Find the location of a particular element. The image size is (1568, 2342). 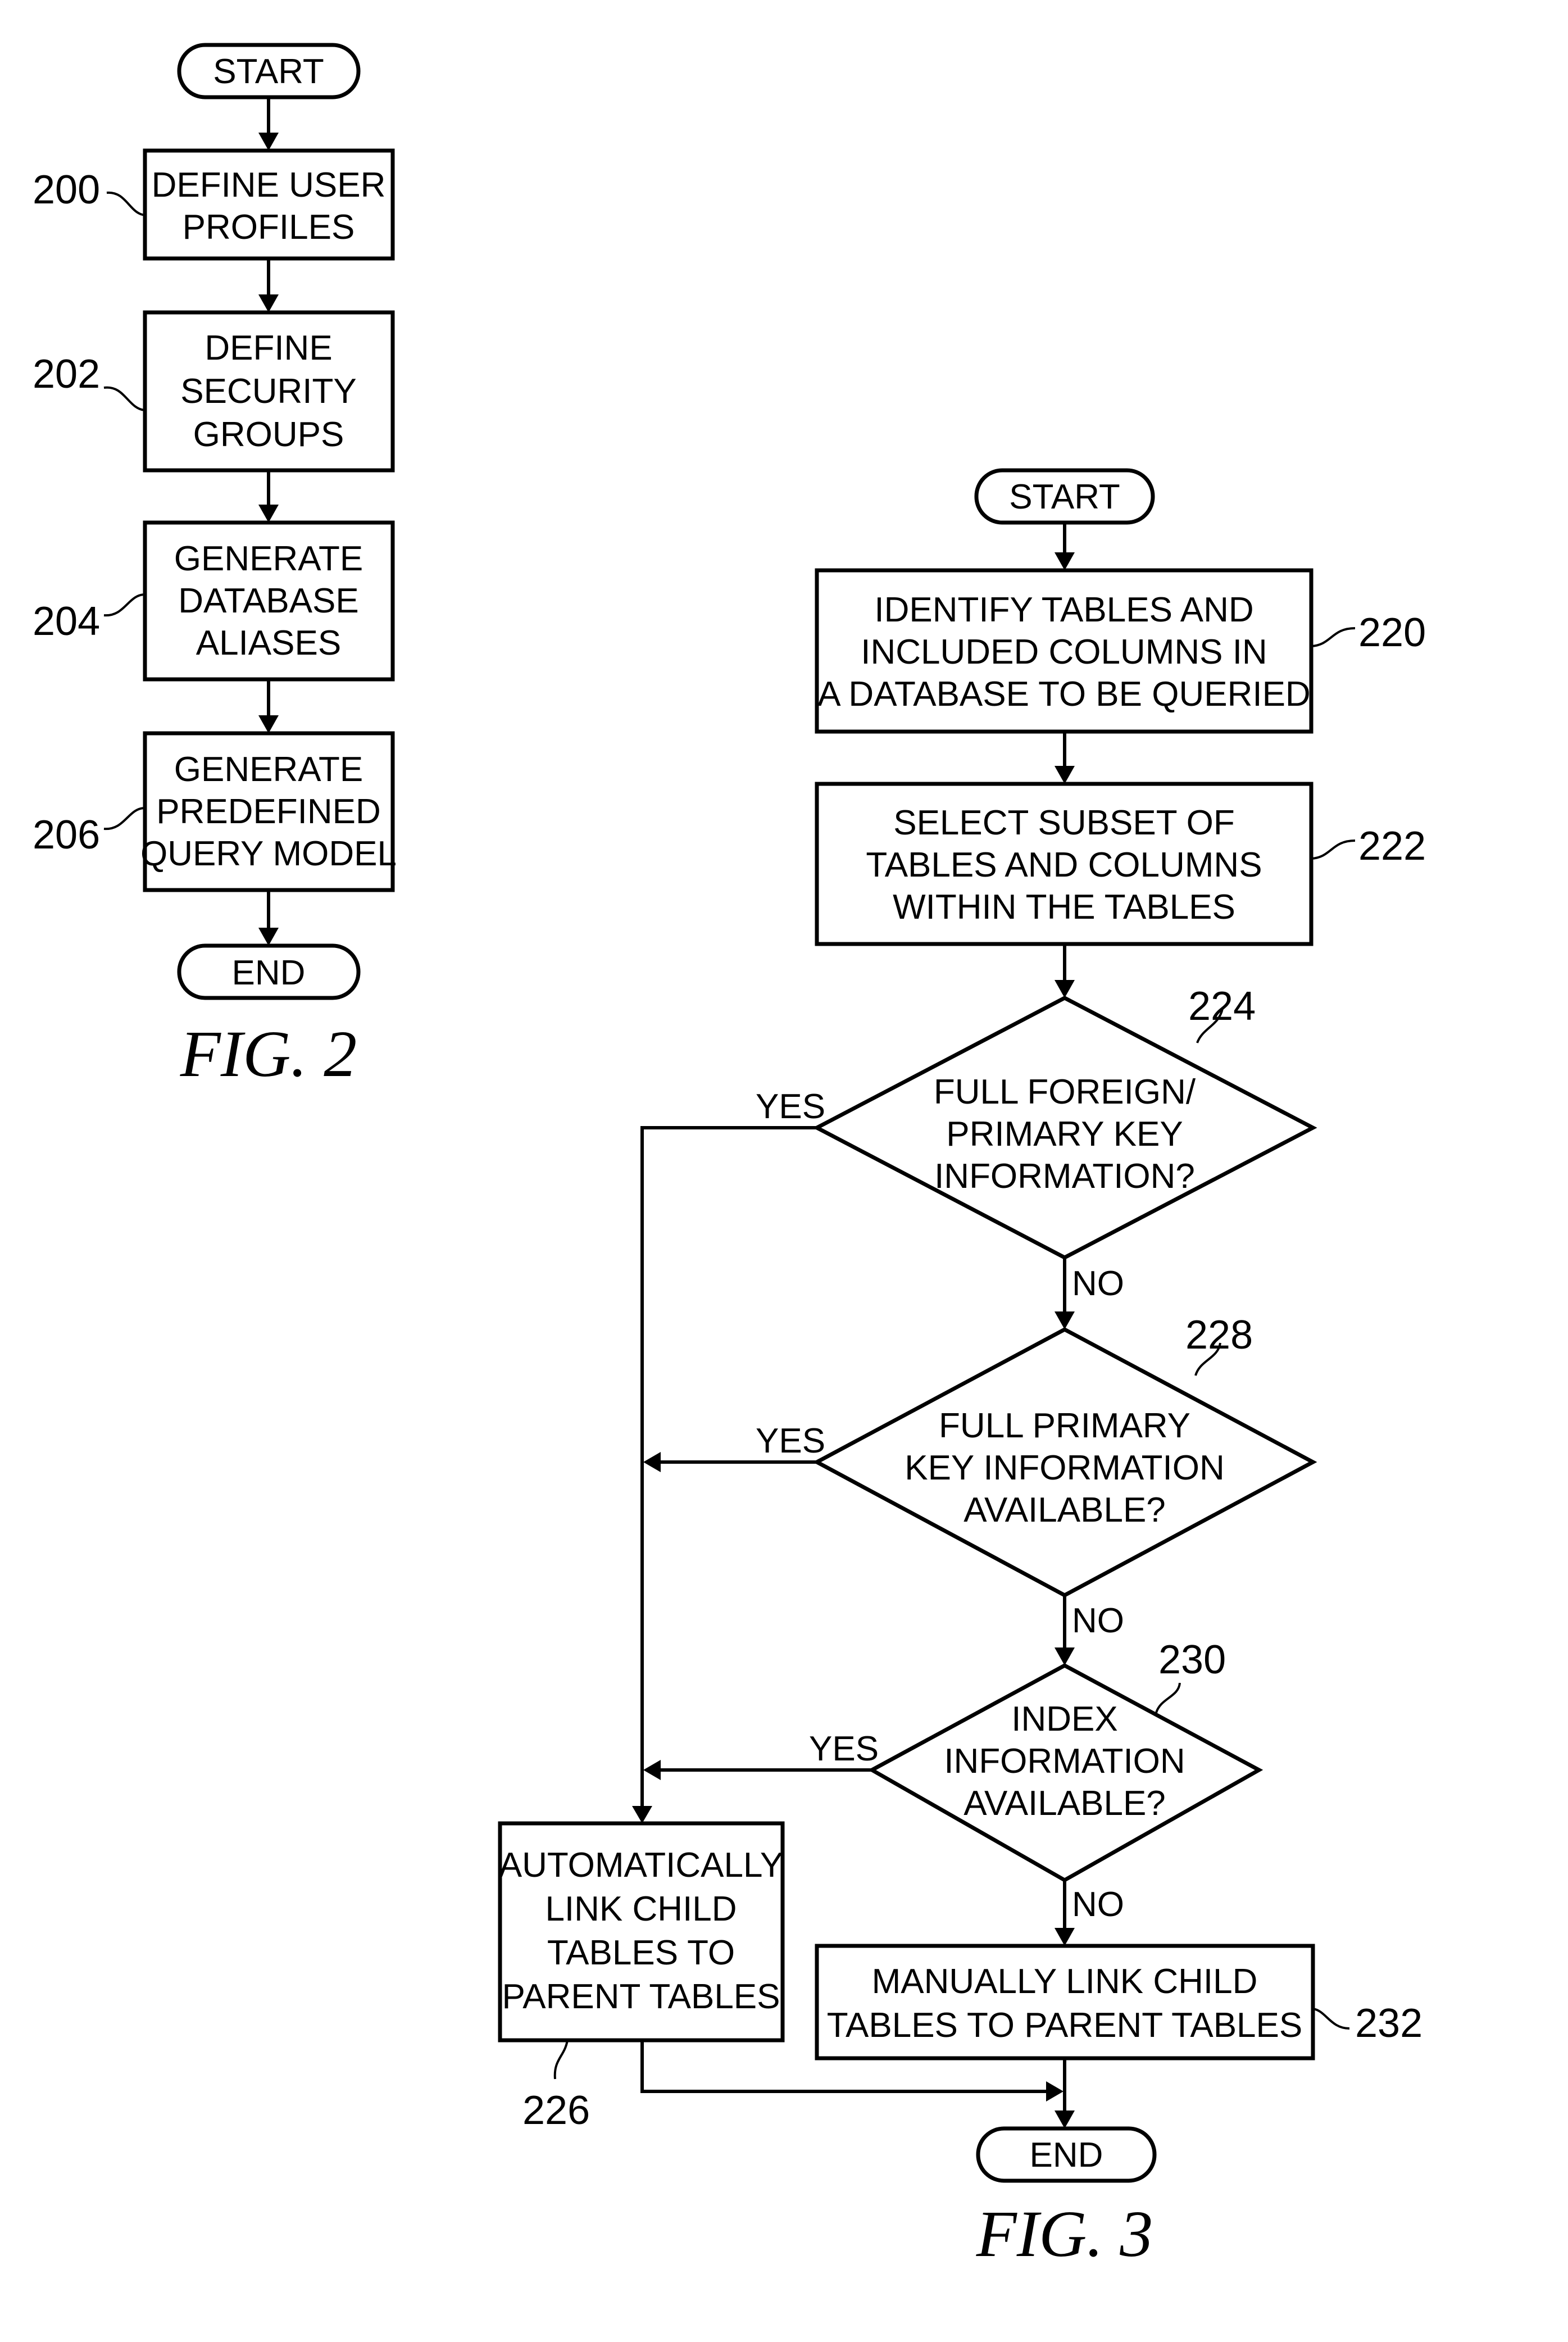

decision-230-line-3: AVAILABLE? is located at coordinates (1064, 1803).